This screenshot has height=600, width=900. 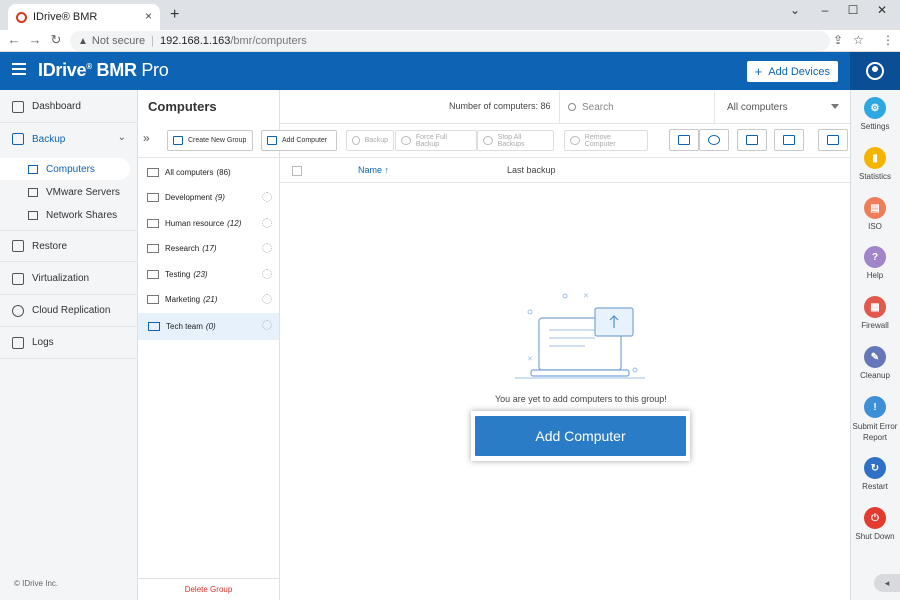 What do you see at coordinates (148, 16) in the screenshot?
I see `tab-close-icon: ×` at bounding box center [148, 16].